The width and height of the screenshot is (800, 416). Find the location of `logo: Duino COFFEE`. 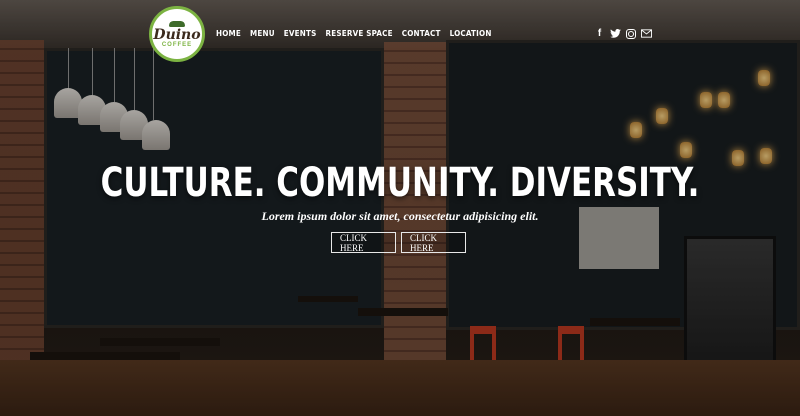

logo: Duino COFFEE is located at coordinates (177, 34).